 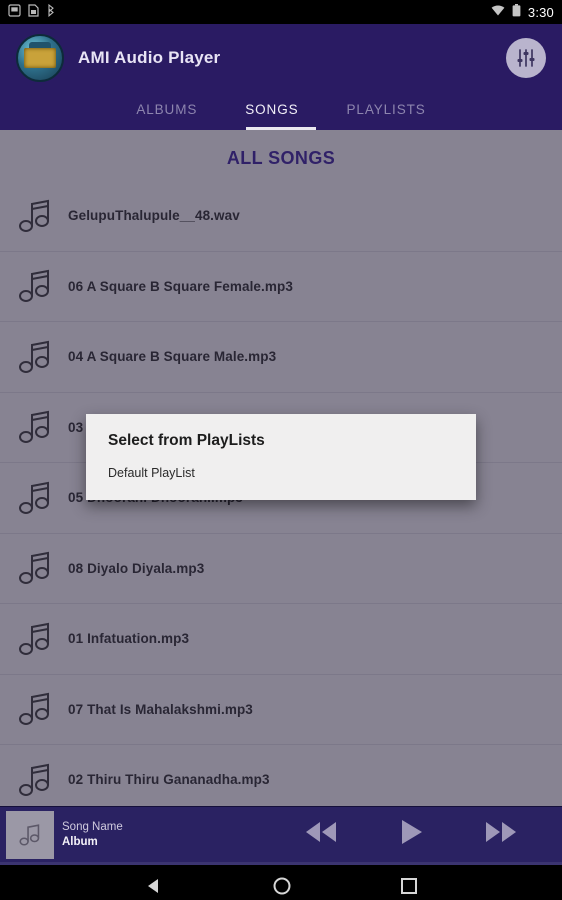 I want to click on tab-albums: ALBUMS, so click(x=166, y=111).